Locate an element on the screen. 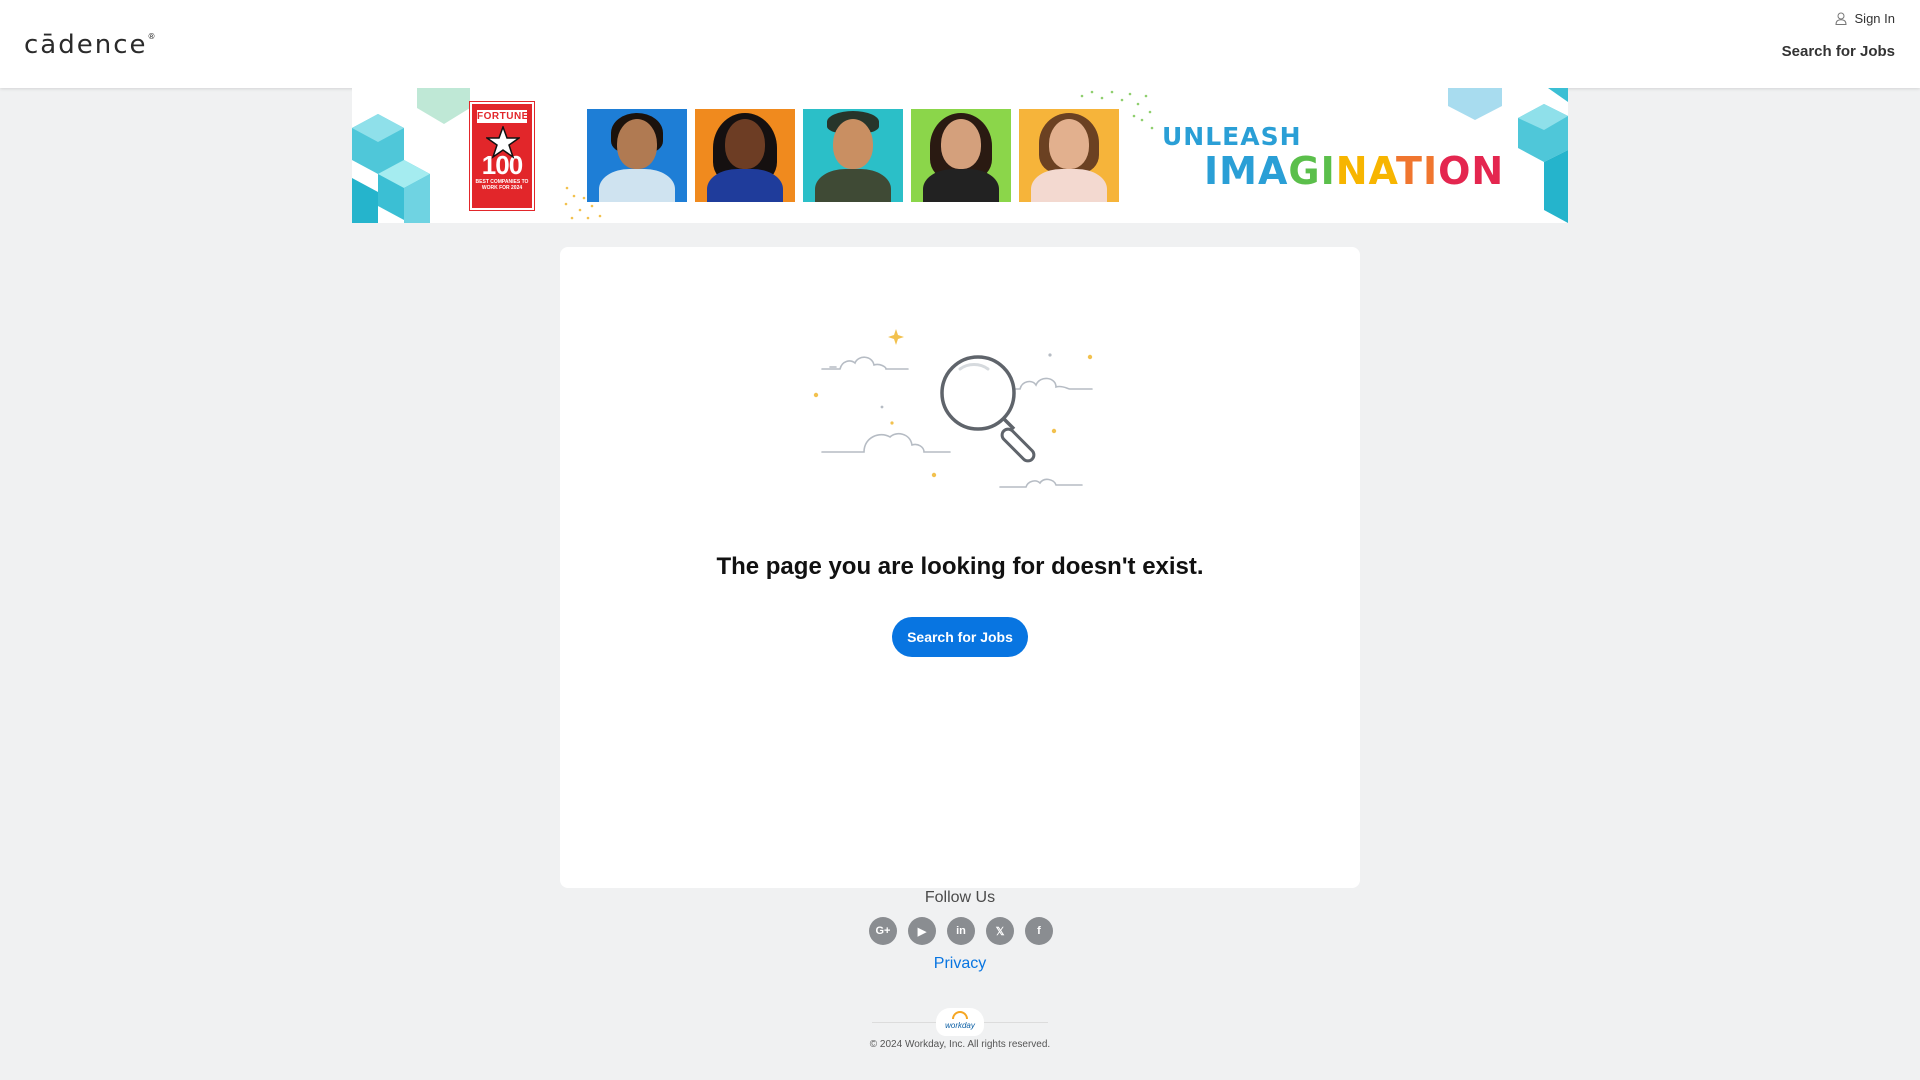 Image resolution: width=1920 pixels, height=1080 pixels. sign-in-link: Sign In is located at coordinates (1865, 18).